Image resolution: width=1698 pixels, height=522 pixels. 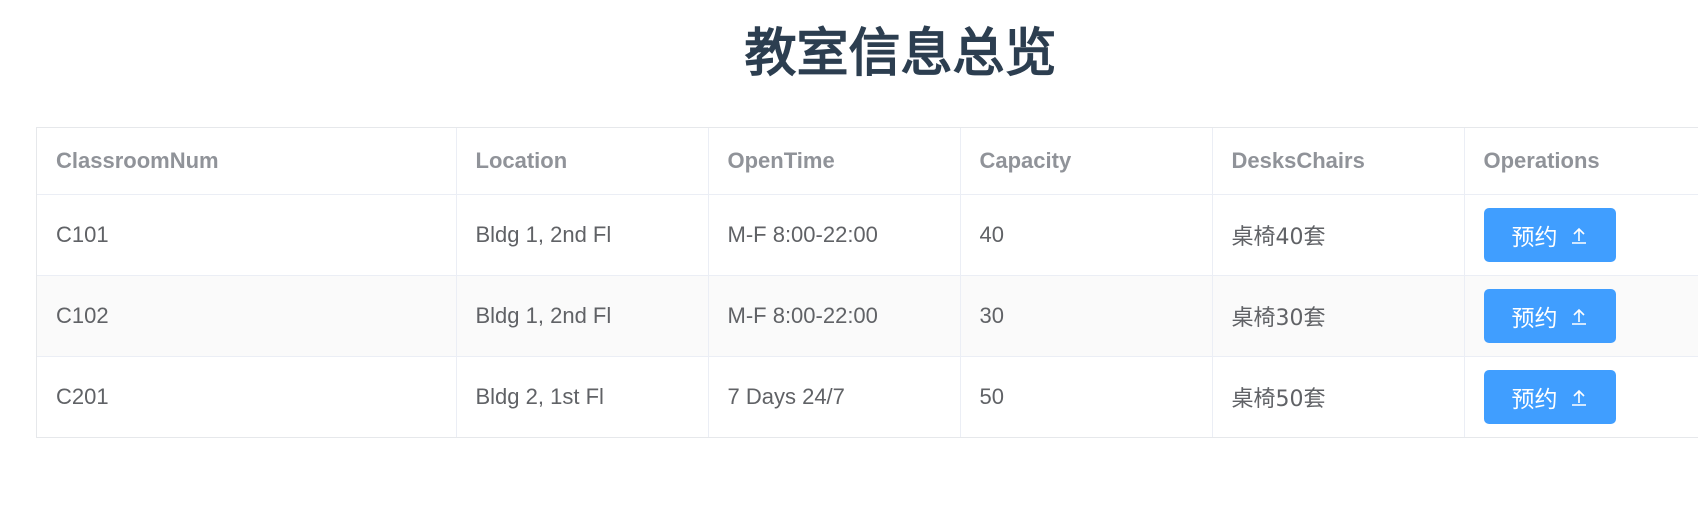 I want to click on column-header-capacity: Capacity, so click(x=1086, y=161).